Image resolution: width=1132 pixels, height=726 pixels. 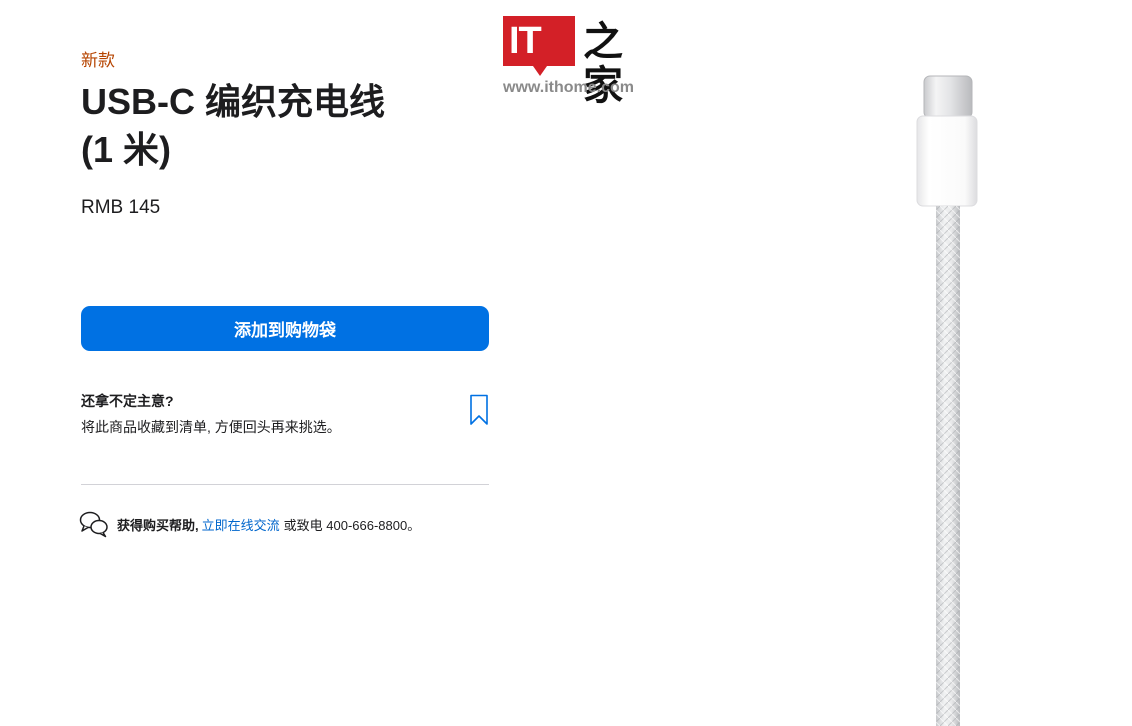 I want to click on help-phone-text: 或致电 400-666-8800。, so click(x=352, y=525).